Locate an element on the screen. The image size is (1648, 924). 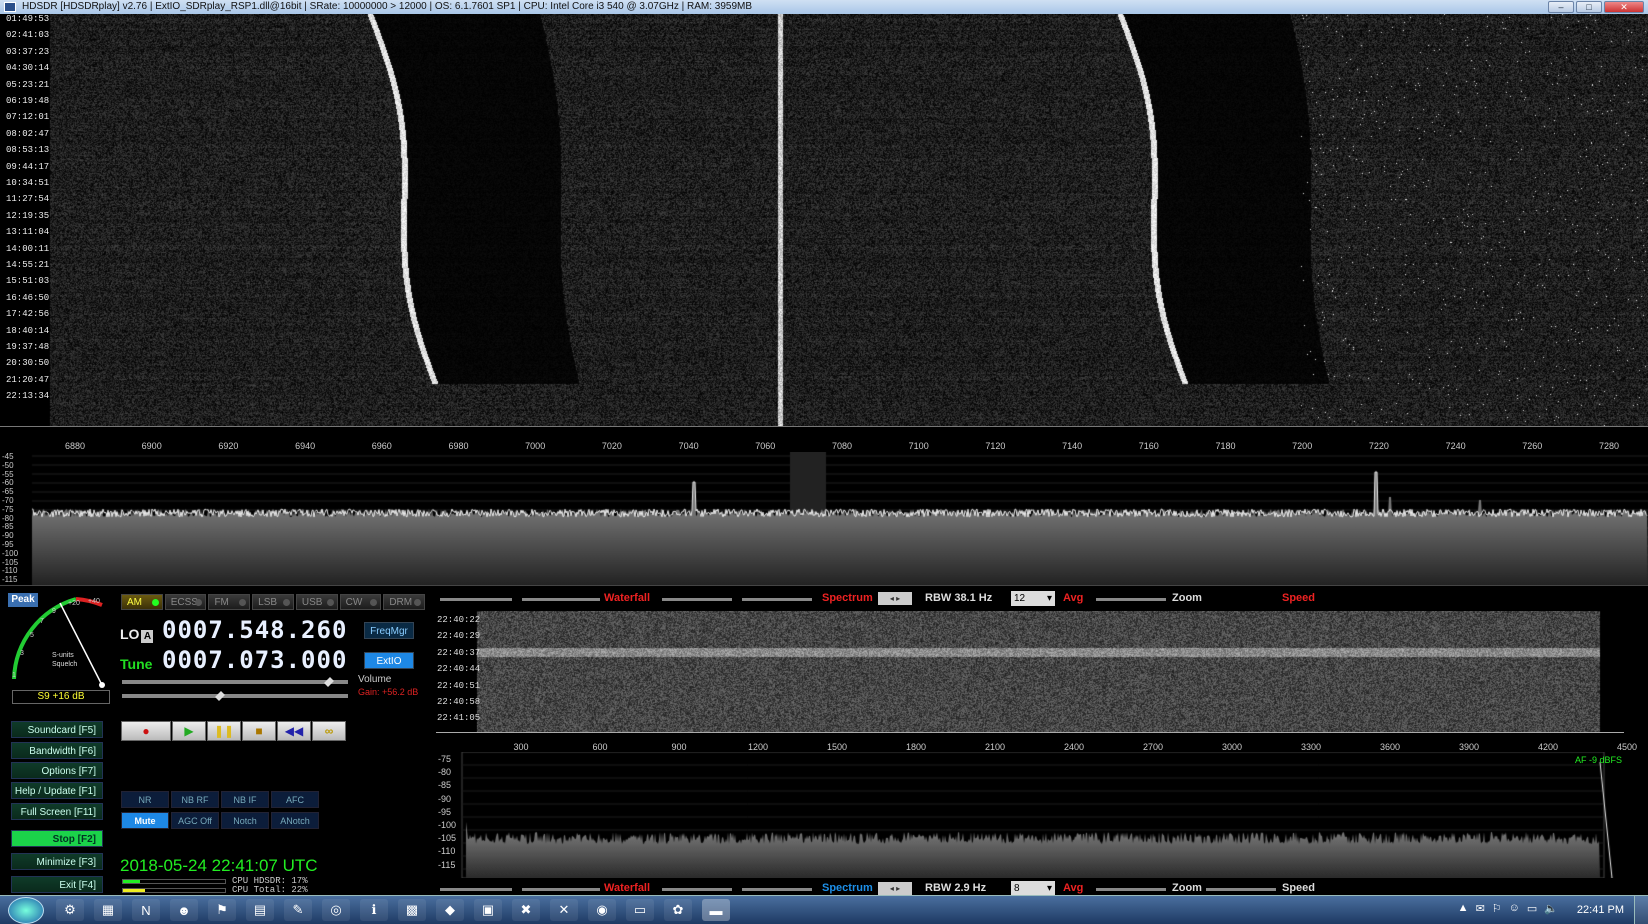
taskbar-app-icon: ✖ is located at coordinates (526, 910).